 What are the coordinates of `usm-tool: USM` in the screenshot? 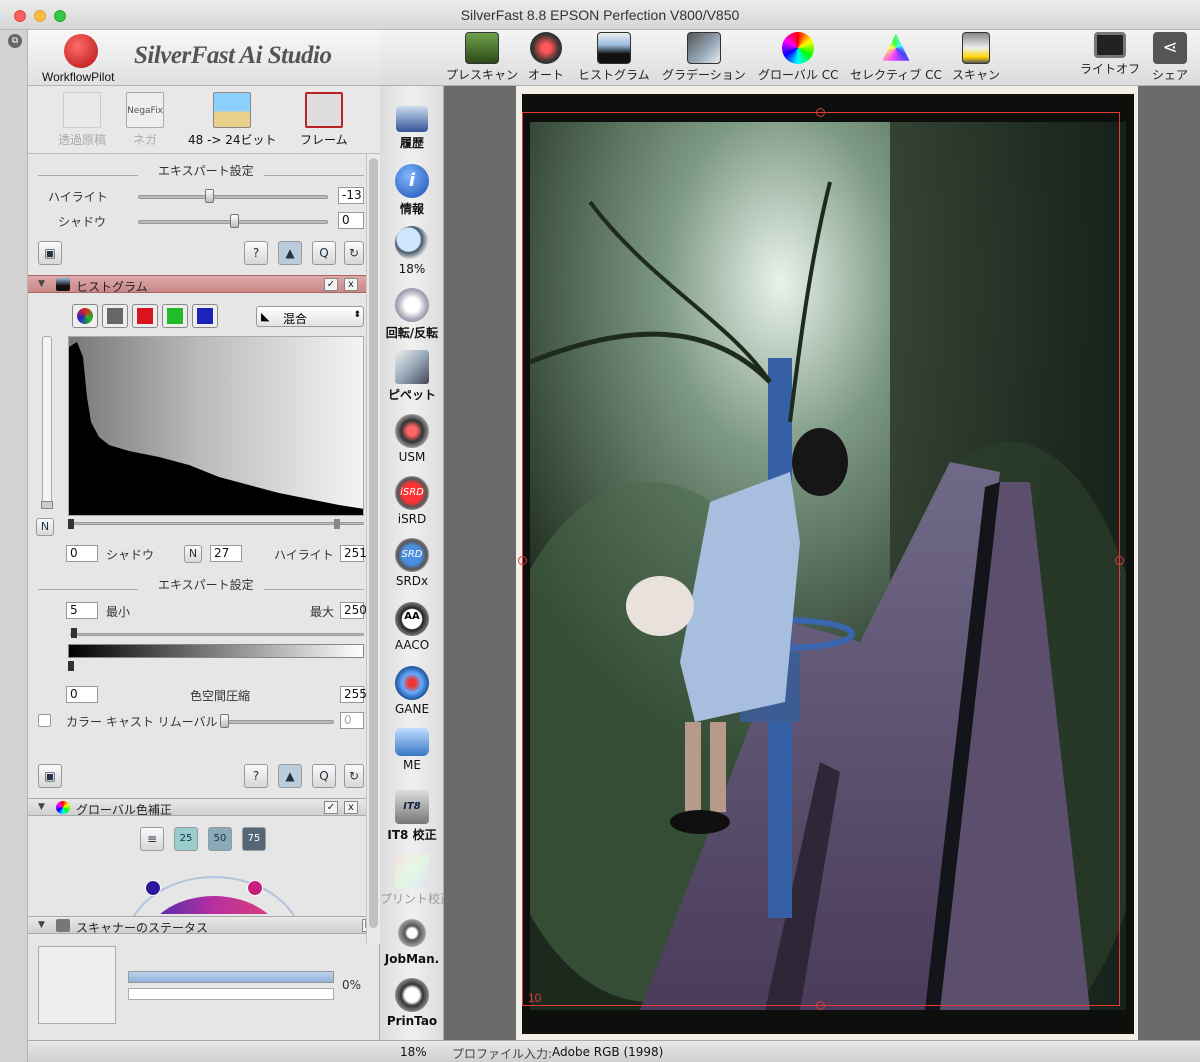 It's located at (412, 439).